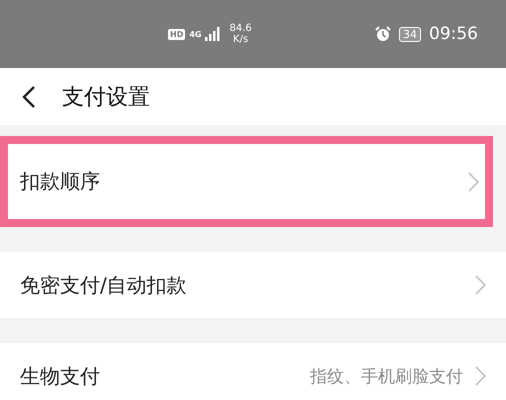  Describe the element at coordinates (60, 376) in the screenshot. I see `row-label: 生物支付` at that location.